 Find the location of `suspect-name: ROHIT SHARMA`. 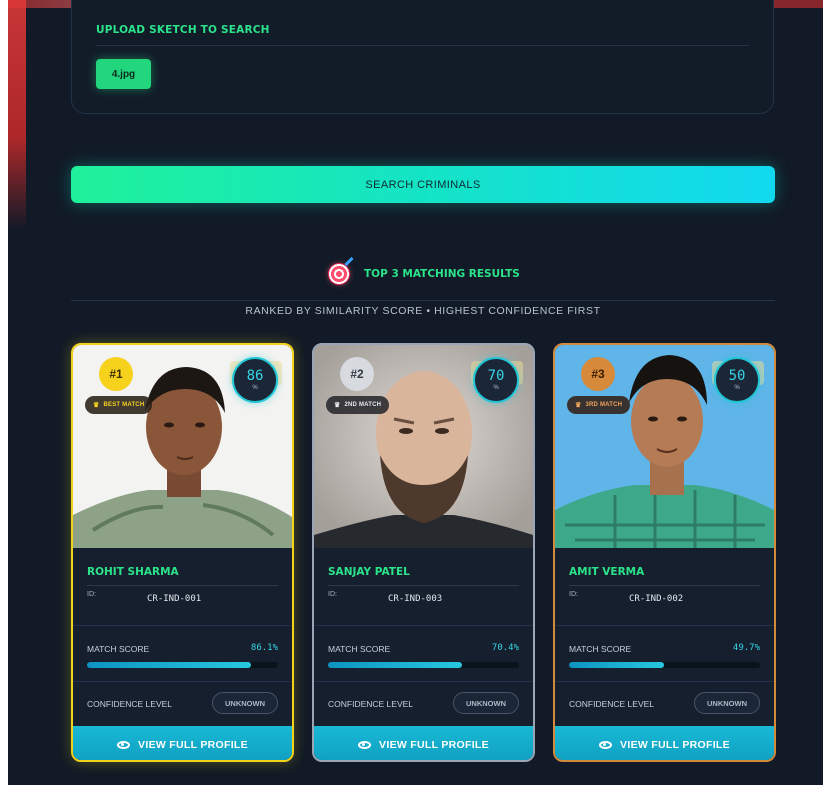

suspect-name: ROHIT SHARMA is located at coordinates (133, 572).